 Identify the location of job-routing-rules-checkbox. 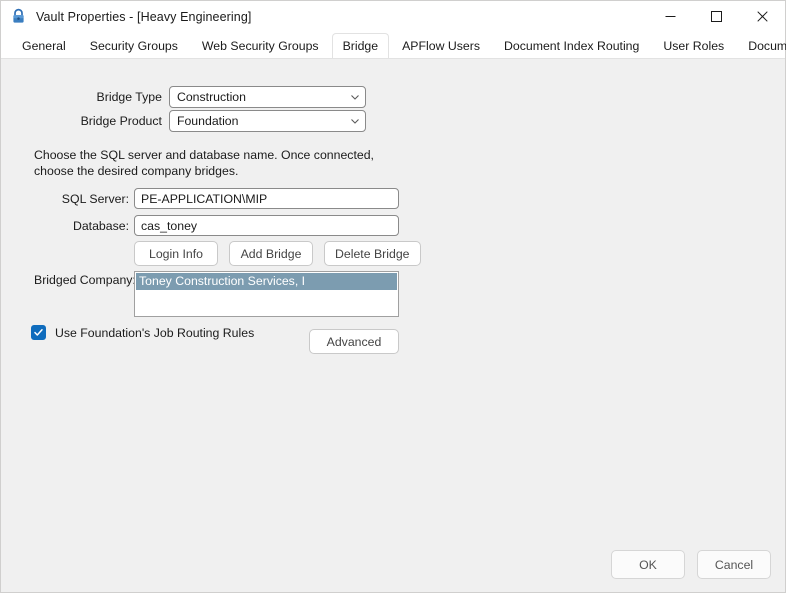
(38, 332).